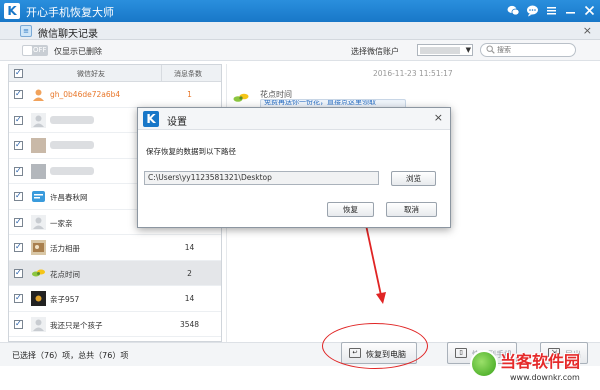 This screenshot has width=600, height=390. What do you see at coordinates (438, 117) in the screenshot?
I see `dialog-close-button: ×` at bounding box center [438, 117].